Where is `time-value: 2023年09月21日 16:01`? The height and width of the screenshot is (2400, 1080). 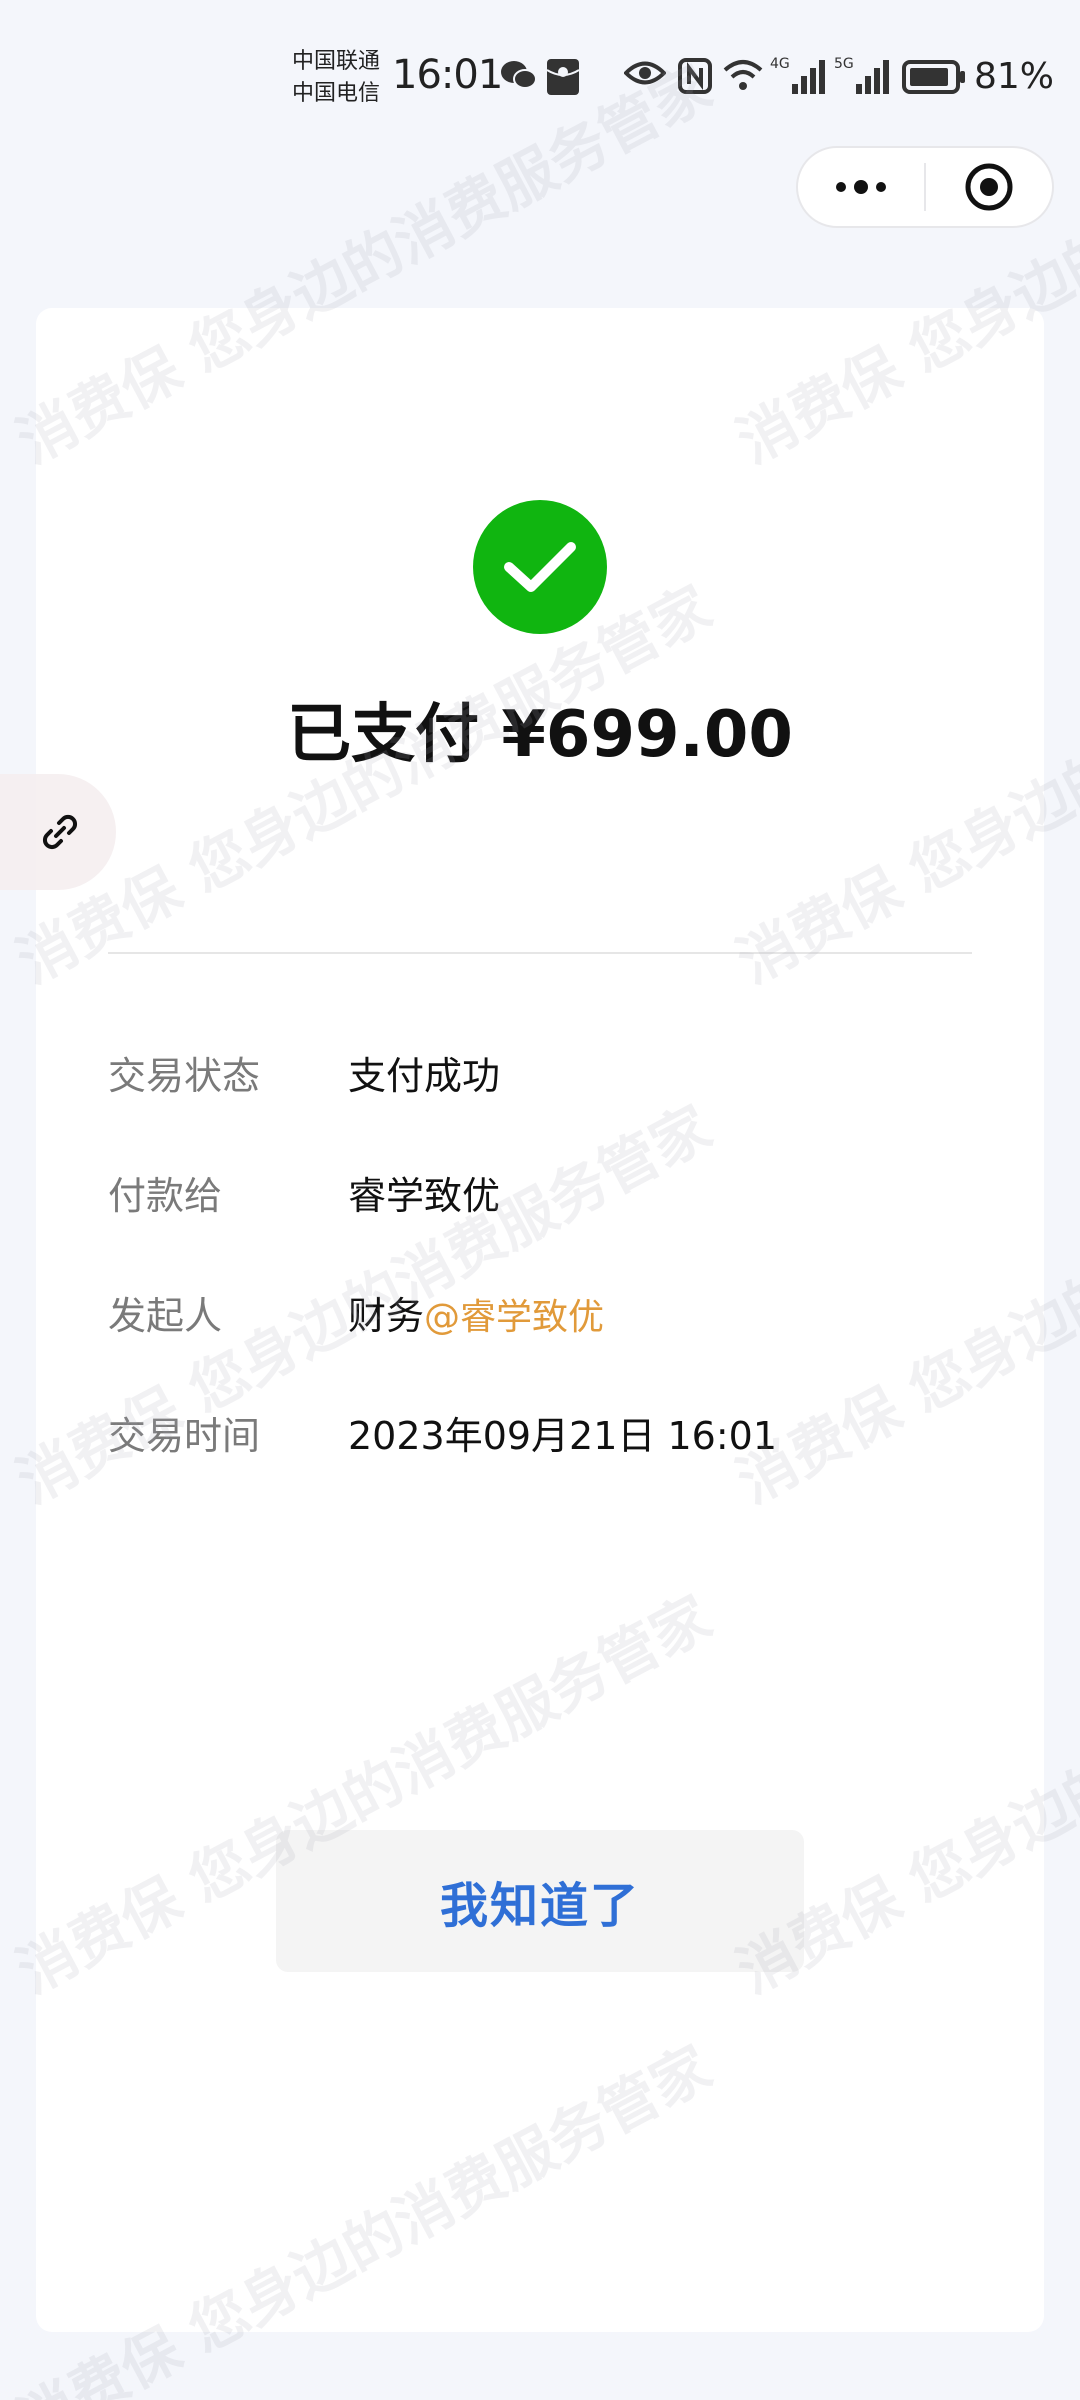 time-value: 2023年09月21日 16:01 is located at coordinates (563, 1435).